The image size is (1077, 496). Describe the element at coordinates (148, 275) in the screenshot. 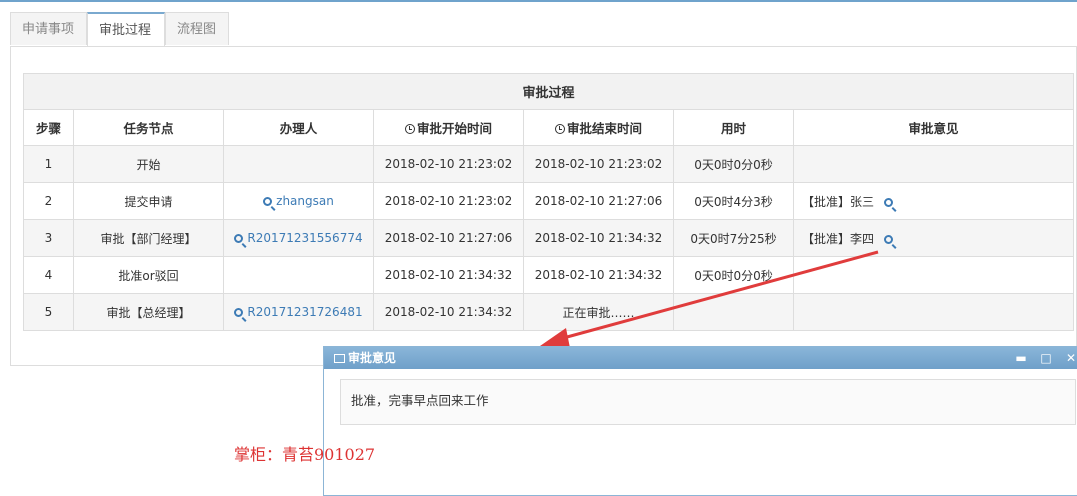

I see `cell-node: 批准or驳回` at that location.